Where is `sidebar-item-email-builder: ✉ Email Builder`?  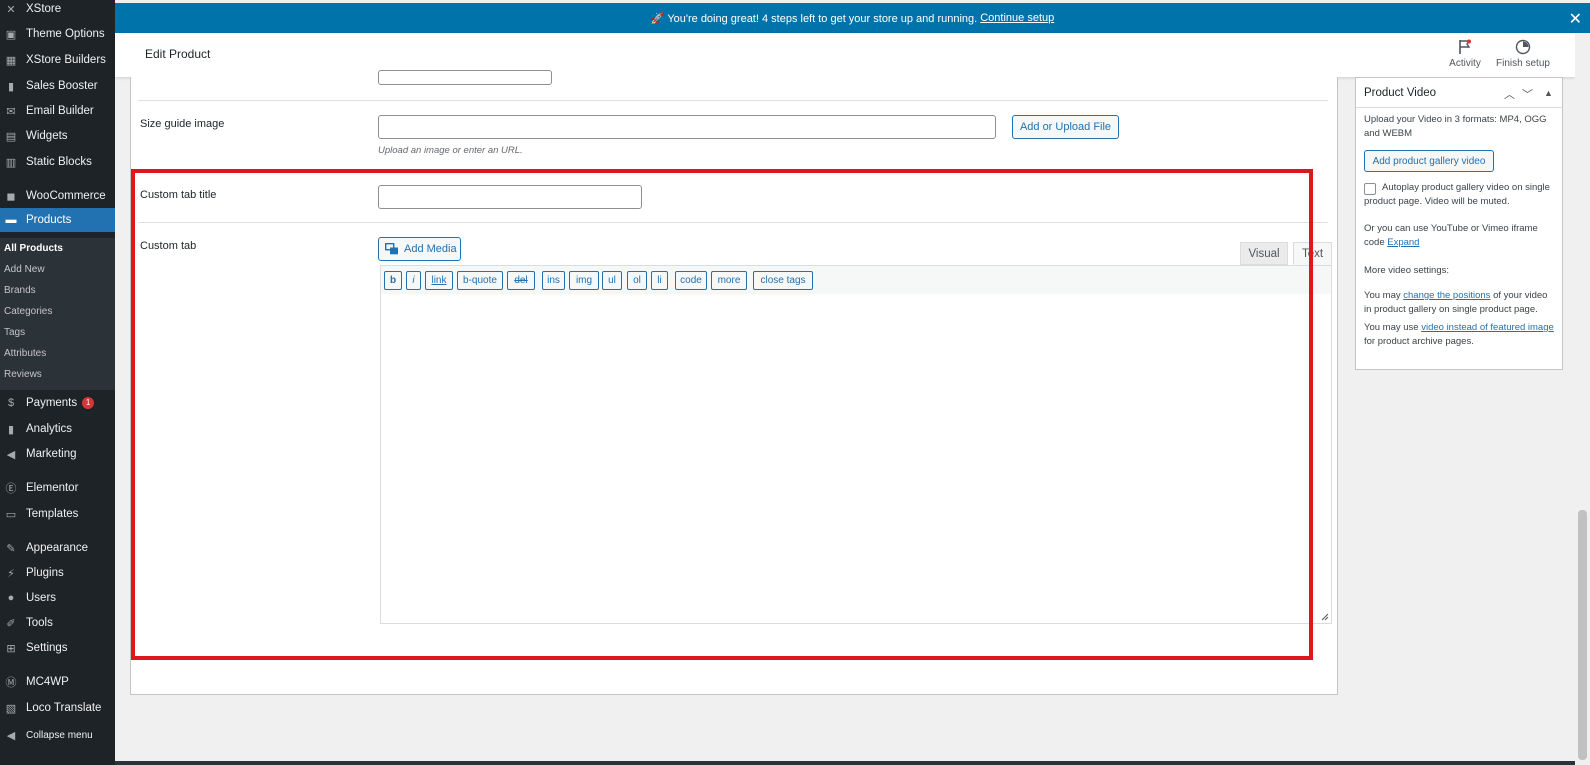 sidebar-item-email-builder: ✉ Email Builder is located at coordinates (57, 111).